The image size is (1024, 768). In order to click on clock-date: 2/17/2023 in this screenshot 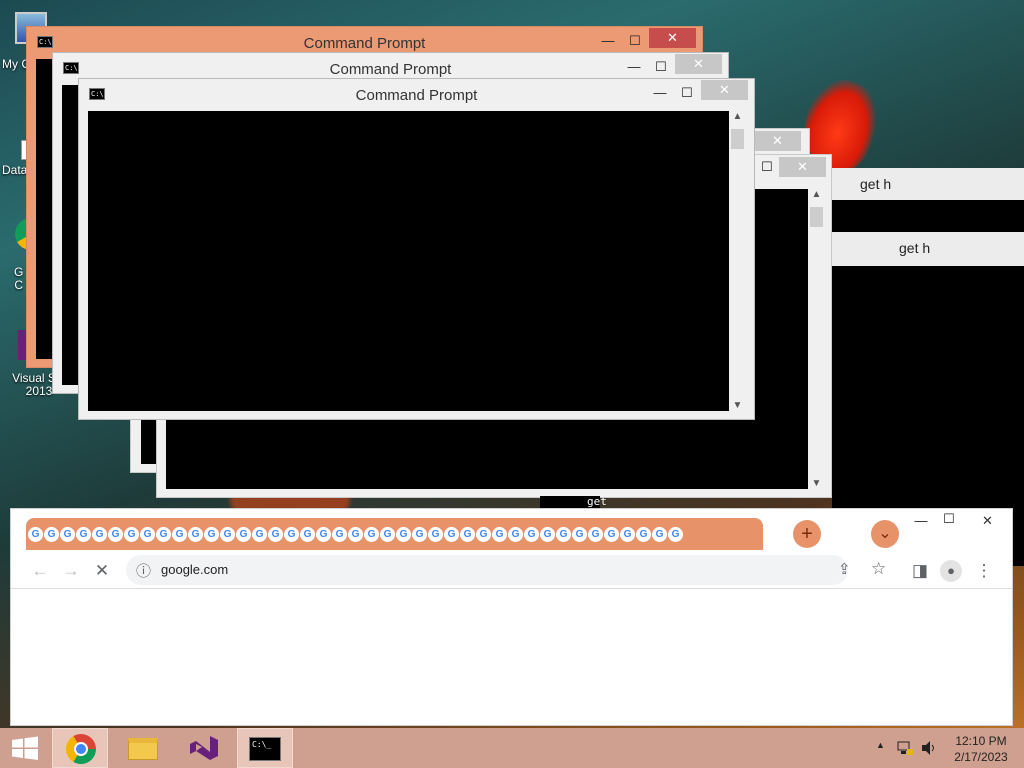, I will do `click(981, 757)`.